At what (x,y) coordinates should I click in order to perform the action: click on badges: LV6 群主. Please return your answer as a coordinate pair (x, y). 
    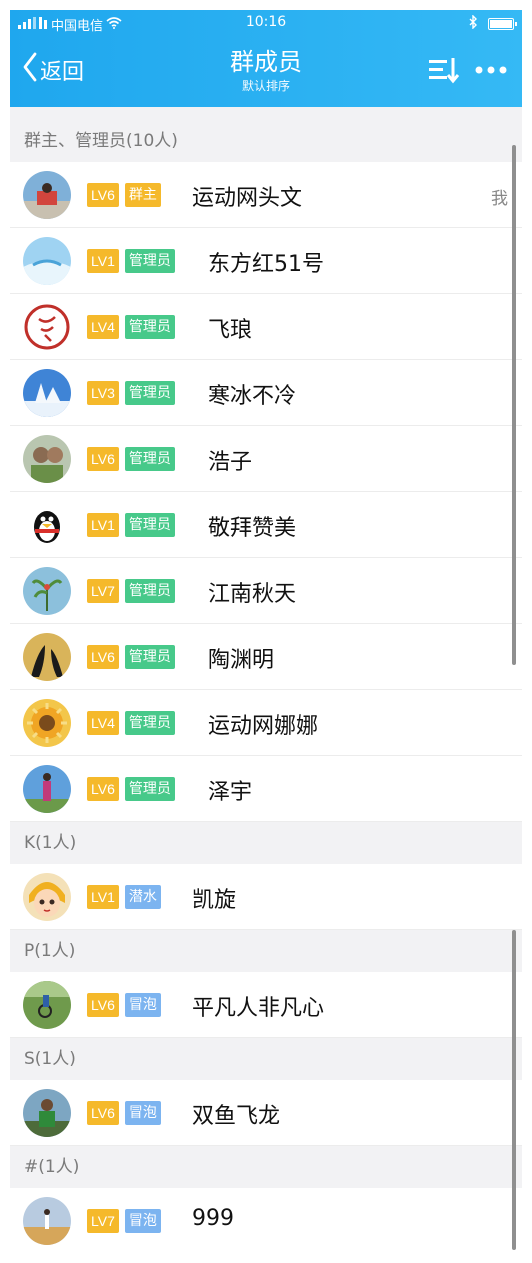
    Looking at the image, I should click on (124, 195).